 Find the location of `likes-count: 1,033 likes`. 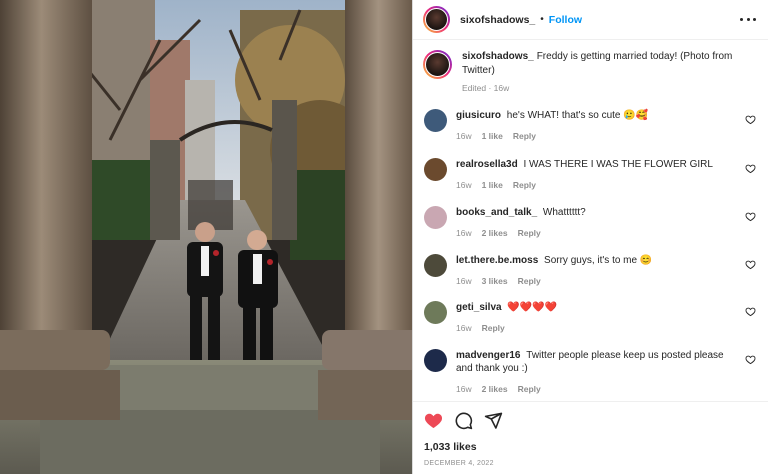

likes-count: 1,033 likes is located at coordinates (450, 447).